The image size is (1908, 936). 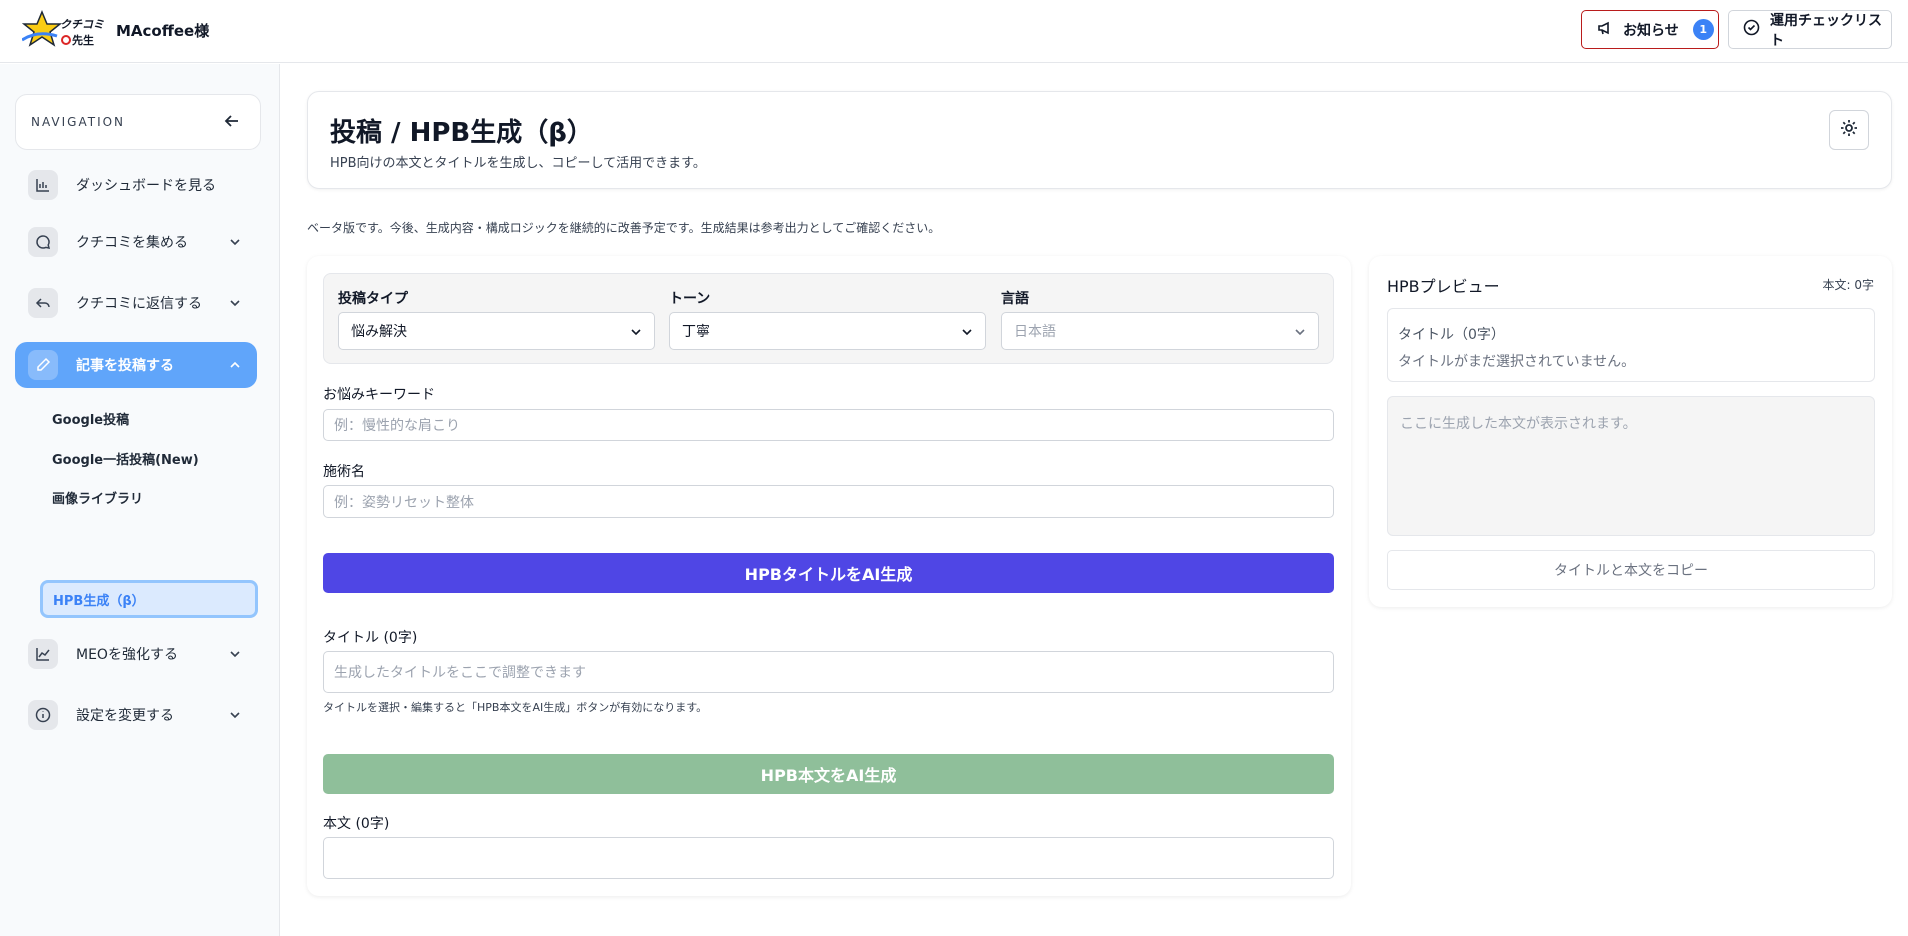 What do you see at coordinates (1517, 362) in the screenshot?
I see `preview-title-empty: タイトルがまだ選択されていません。` at bounding box center [1517, 362].